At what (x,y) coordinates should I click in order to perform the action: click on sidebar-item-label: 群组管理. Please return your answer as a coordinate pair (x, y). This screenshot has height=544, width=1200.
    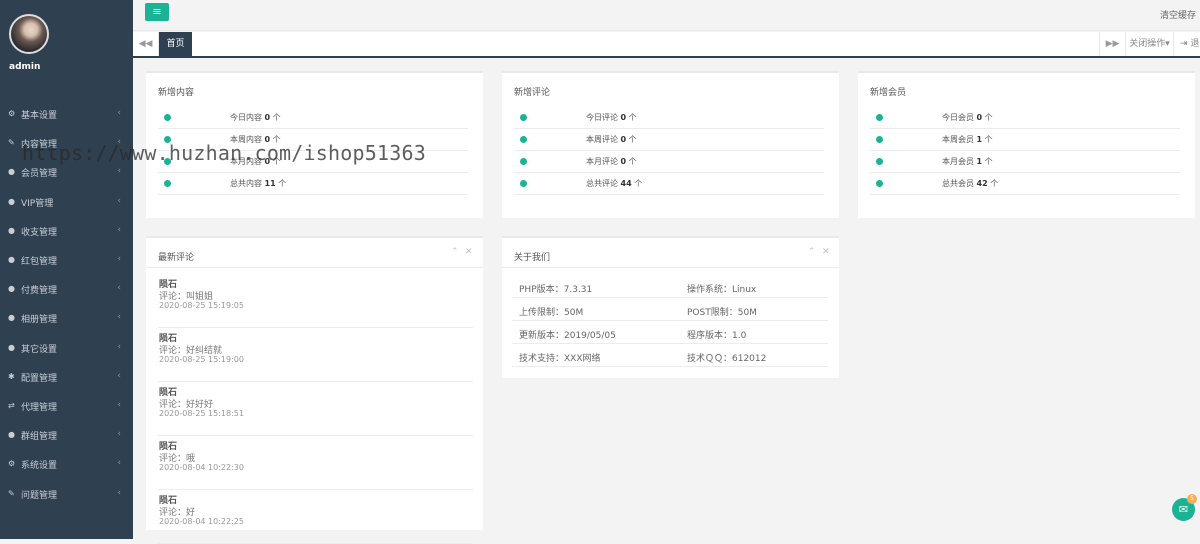
    Looking at the image, I should click on (39, 437).